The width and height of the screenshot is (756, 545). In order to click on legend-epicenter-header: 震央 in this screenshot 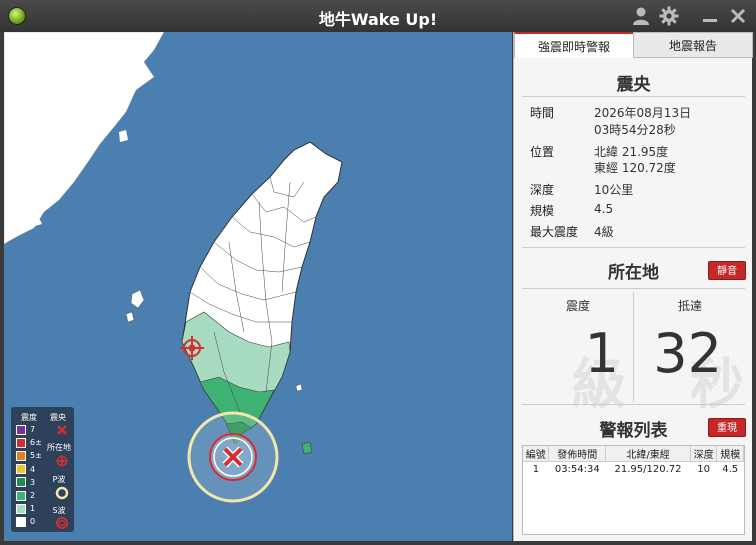, I will do `click(58, 417)`.